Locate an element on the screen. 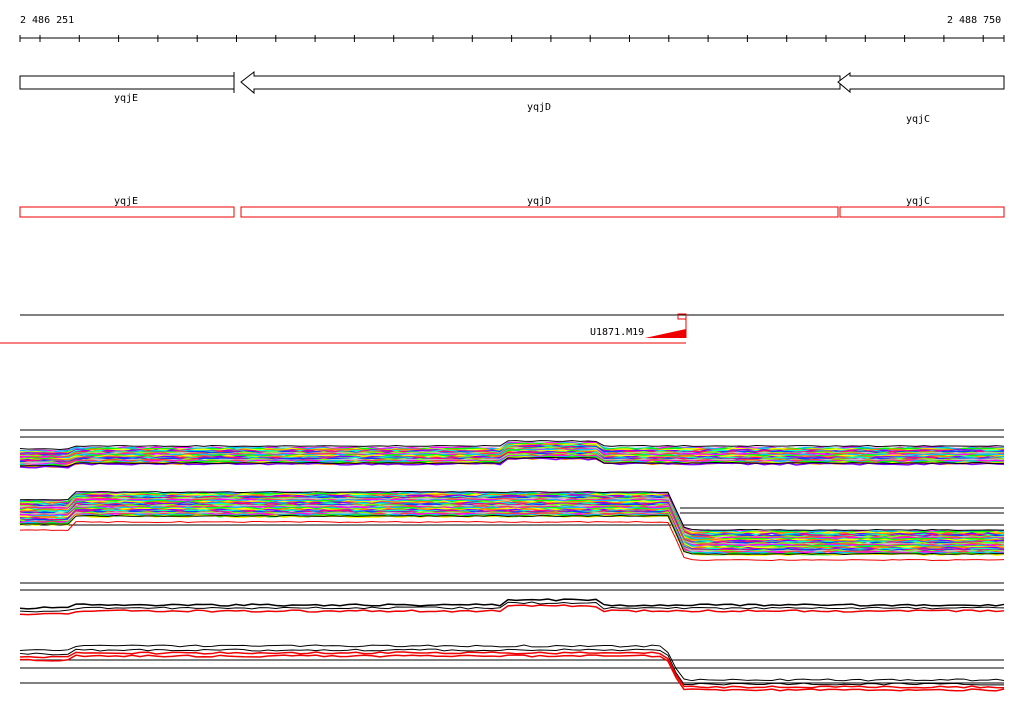 The width and height of the screenshot is (1024, 714). gene-yqjD-arrow is located at coordinates (540, 82).